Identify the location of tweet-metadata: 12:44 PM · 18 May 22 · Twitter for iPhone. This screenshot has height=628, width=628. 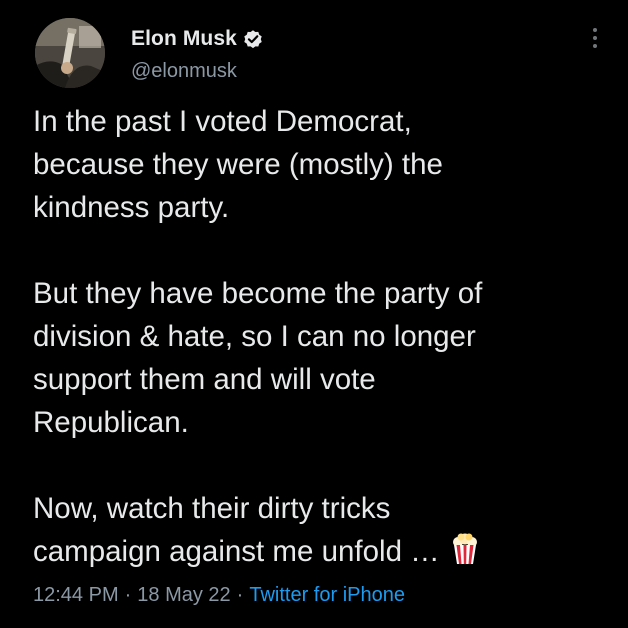
(219, 595).